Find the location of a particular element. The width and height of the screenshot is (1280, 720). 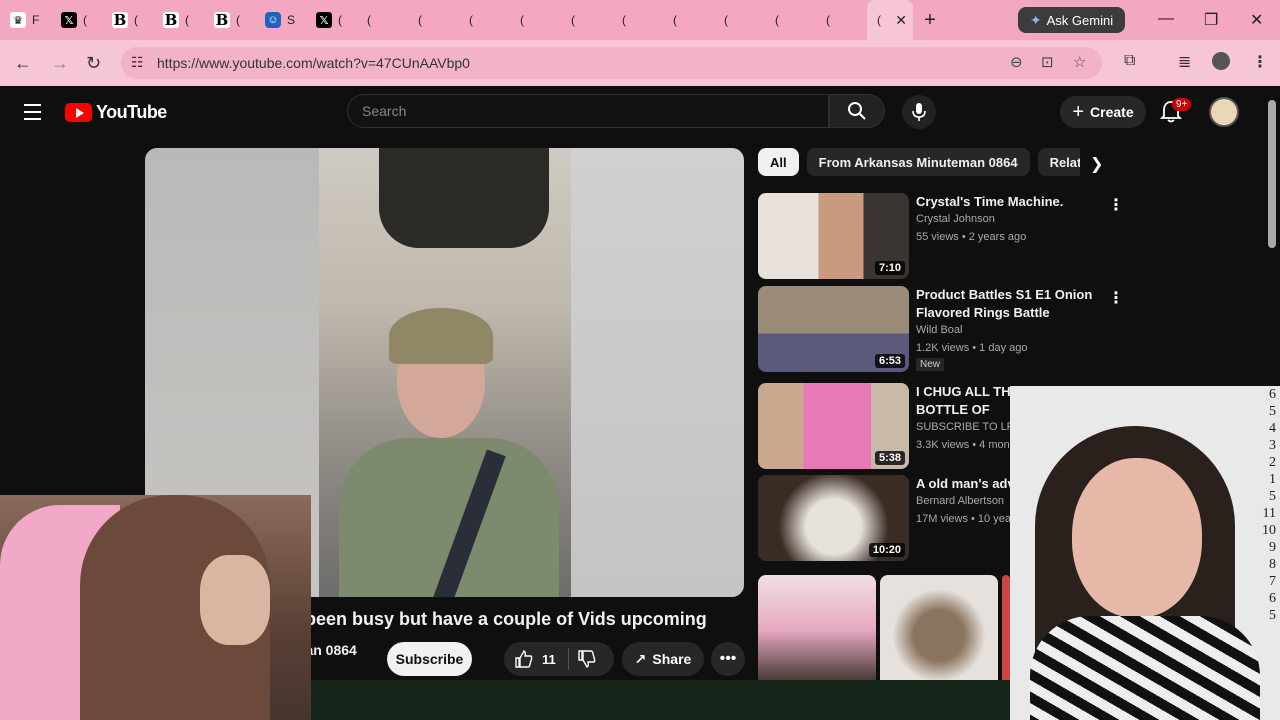

share-button: ↗ Share is located at coordinates (663, 659).